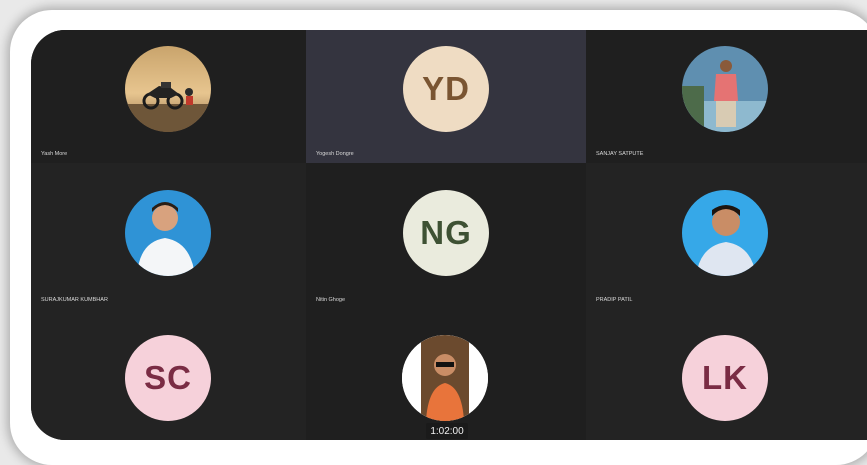  I want to click on participant-avatar: SC, so click(168, 378).